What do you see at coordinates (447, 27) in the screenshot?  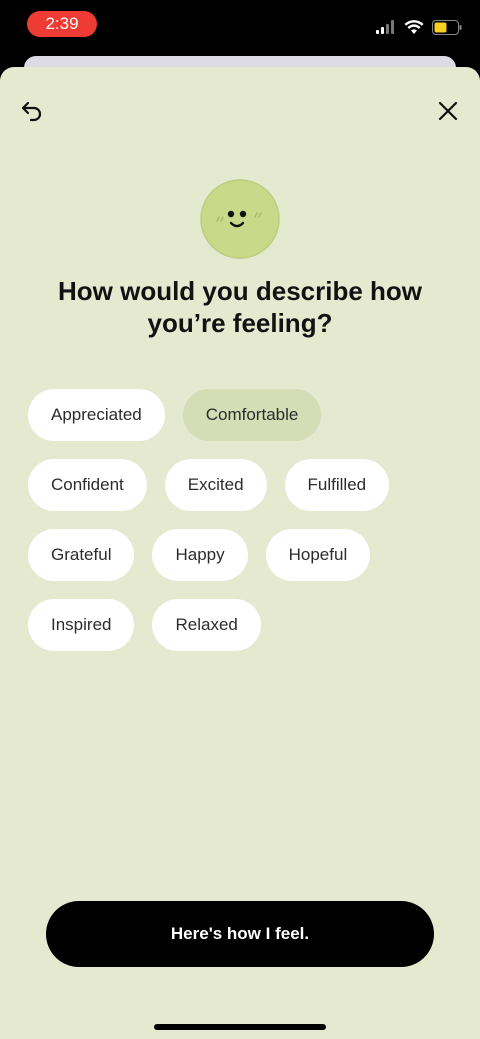 I see `battery-icon` at bounding box center [447, 27].